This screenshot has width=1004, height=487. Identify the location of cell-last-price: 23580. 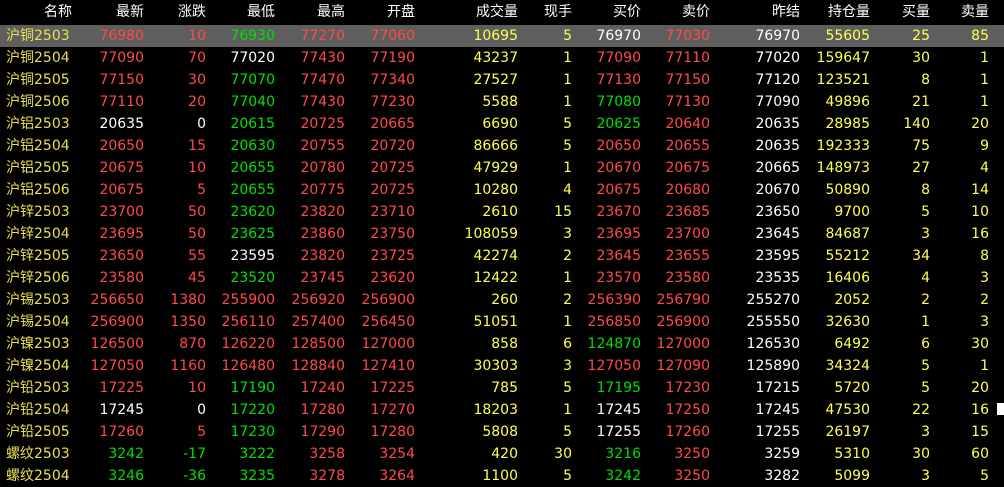
(121, 278).